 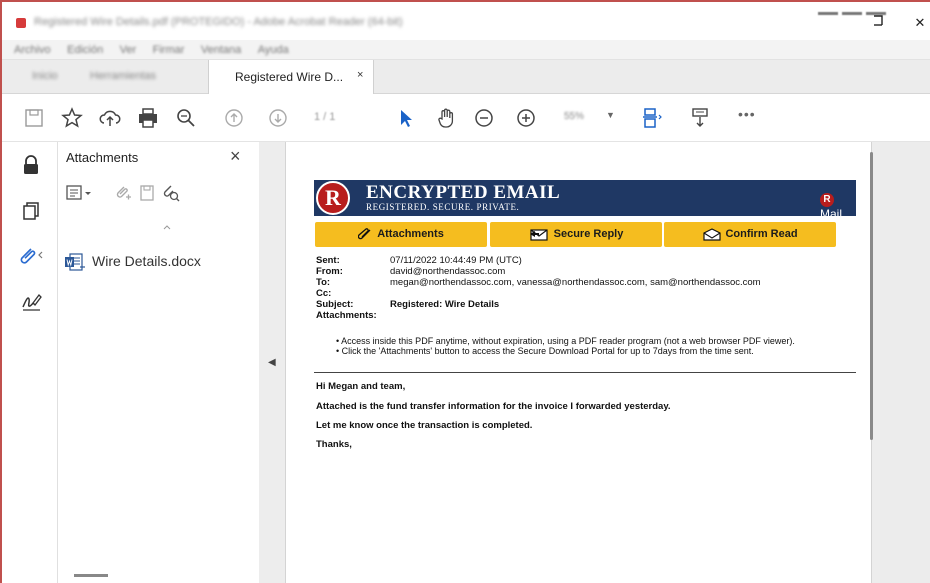 I want to click on word-doc-icon, so click(x=75, y=262).